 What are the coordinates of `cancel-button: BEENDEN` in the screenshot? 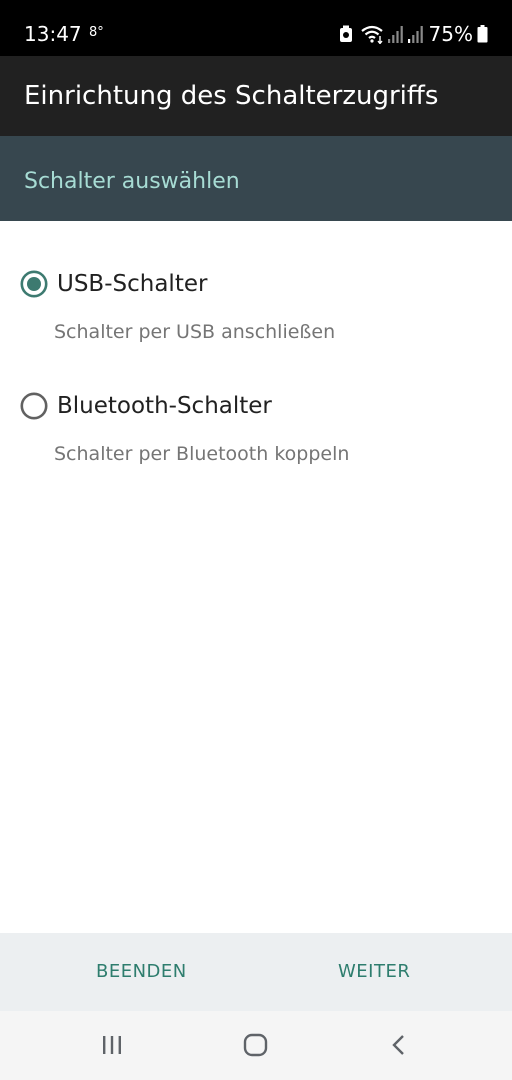 It's located at (141, 972).